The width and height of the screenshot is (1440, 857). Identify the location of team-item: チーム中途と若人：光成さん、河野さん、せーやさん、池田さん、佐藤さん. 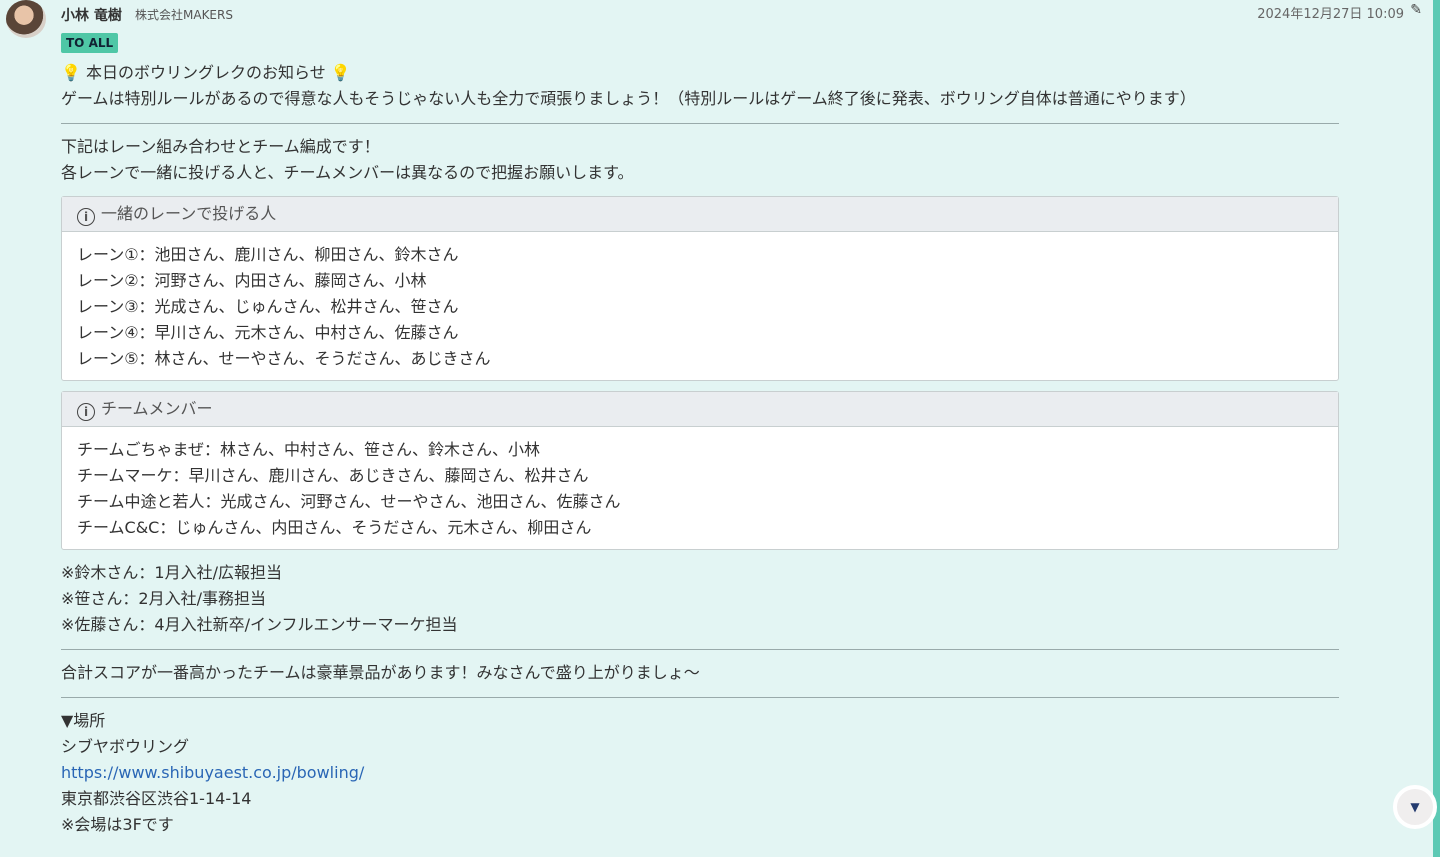
(349, 501).